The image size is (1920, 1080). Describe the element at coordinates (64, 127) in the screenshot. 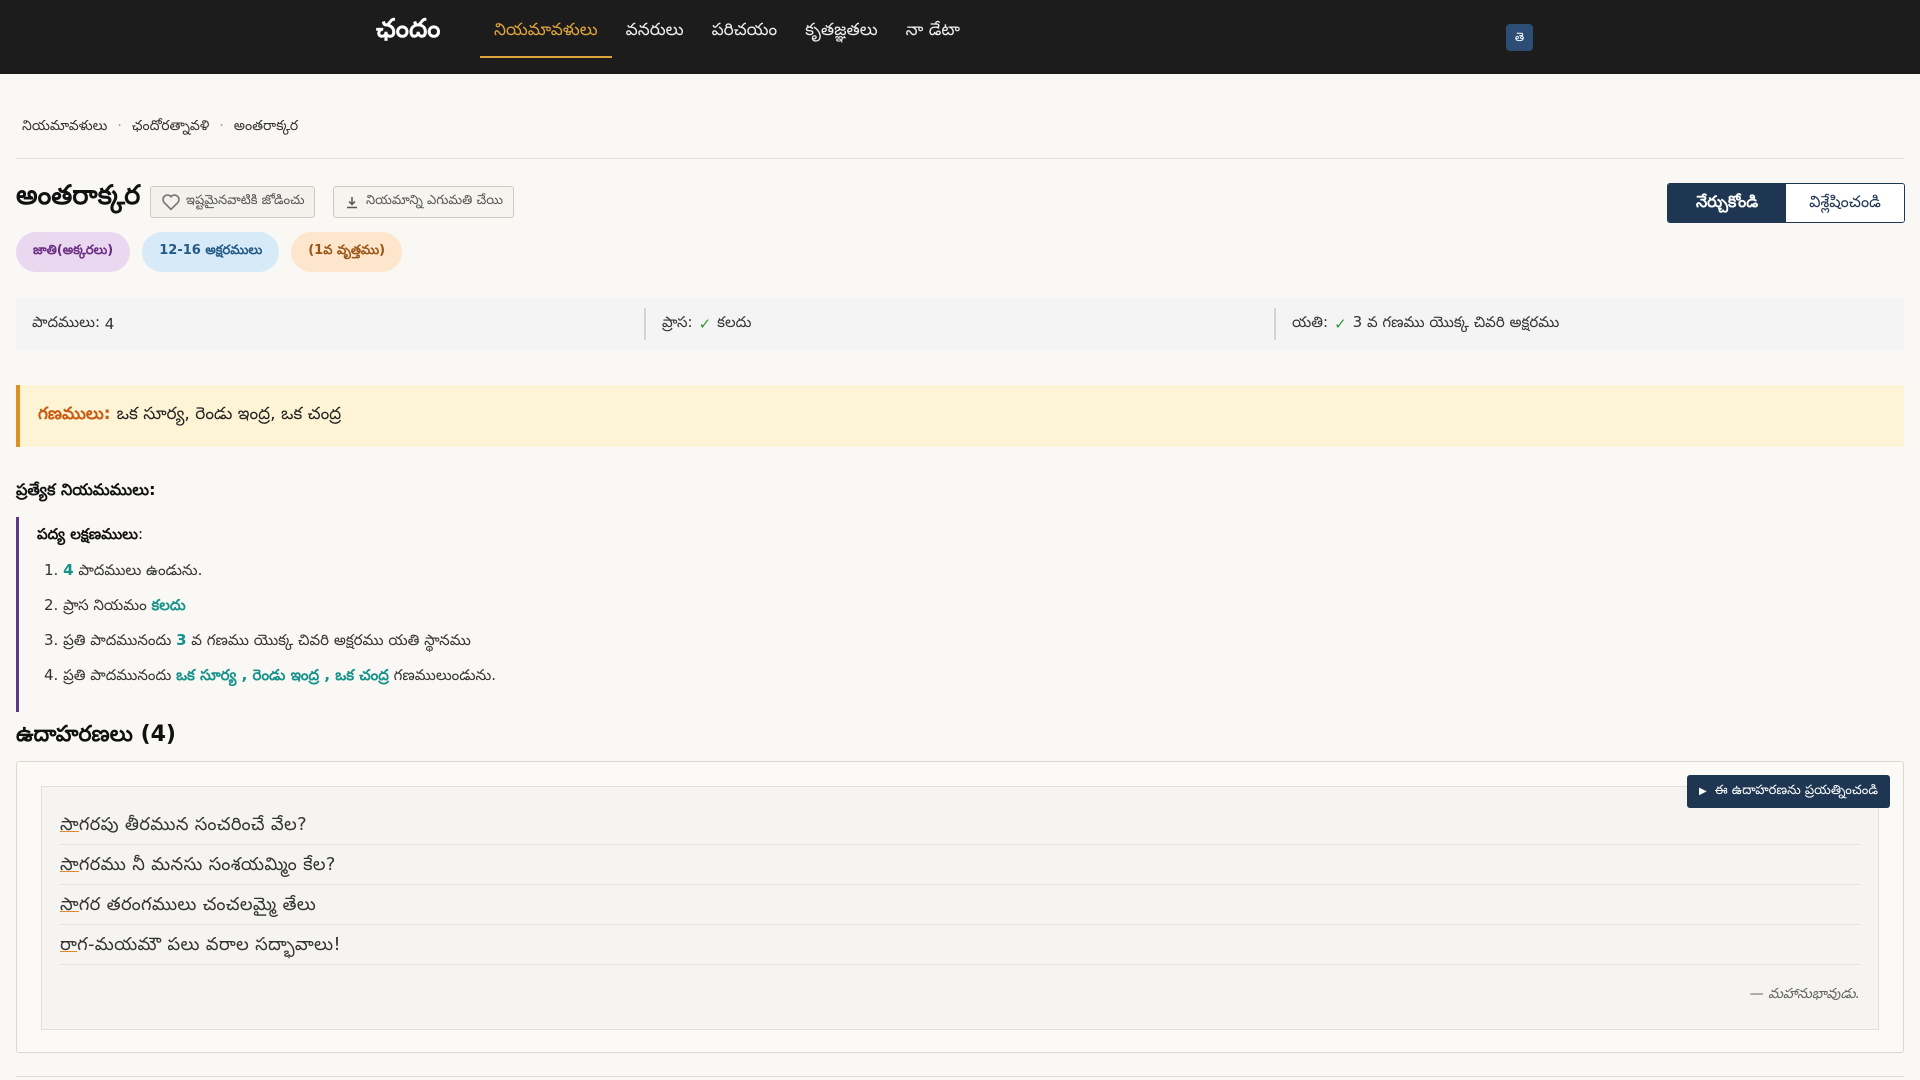

I see `breadcrumb-item-rules: నియమావళులు` at that location.